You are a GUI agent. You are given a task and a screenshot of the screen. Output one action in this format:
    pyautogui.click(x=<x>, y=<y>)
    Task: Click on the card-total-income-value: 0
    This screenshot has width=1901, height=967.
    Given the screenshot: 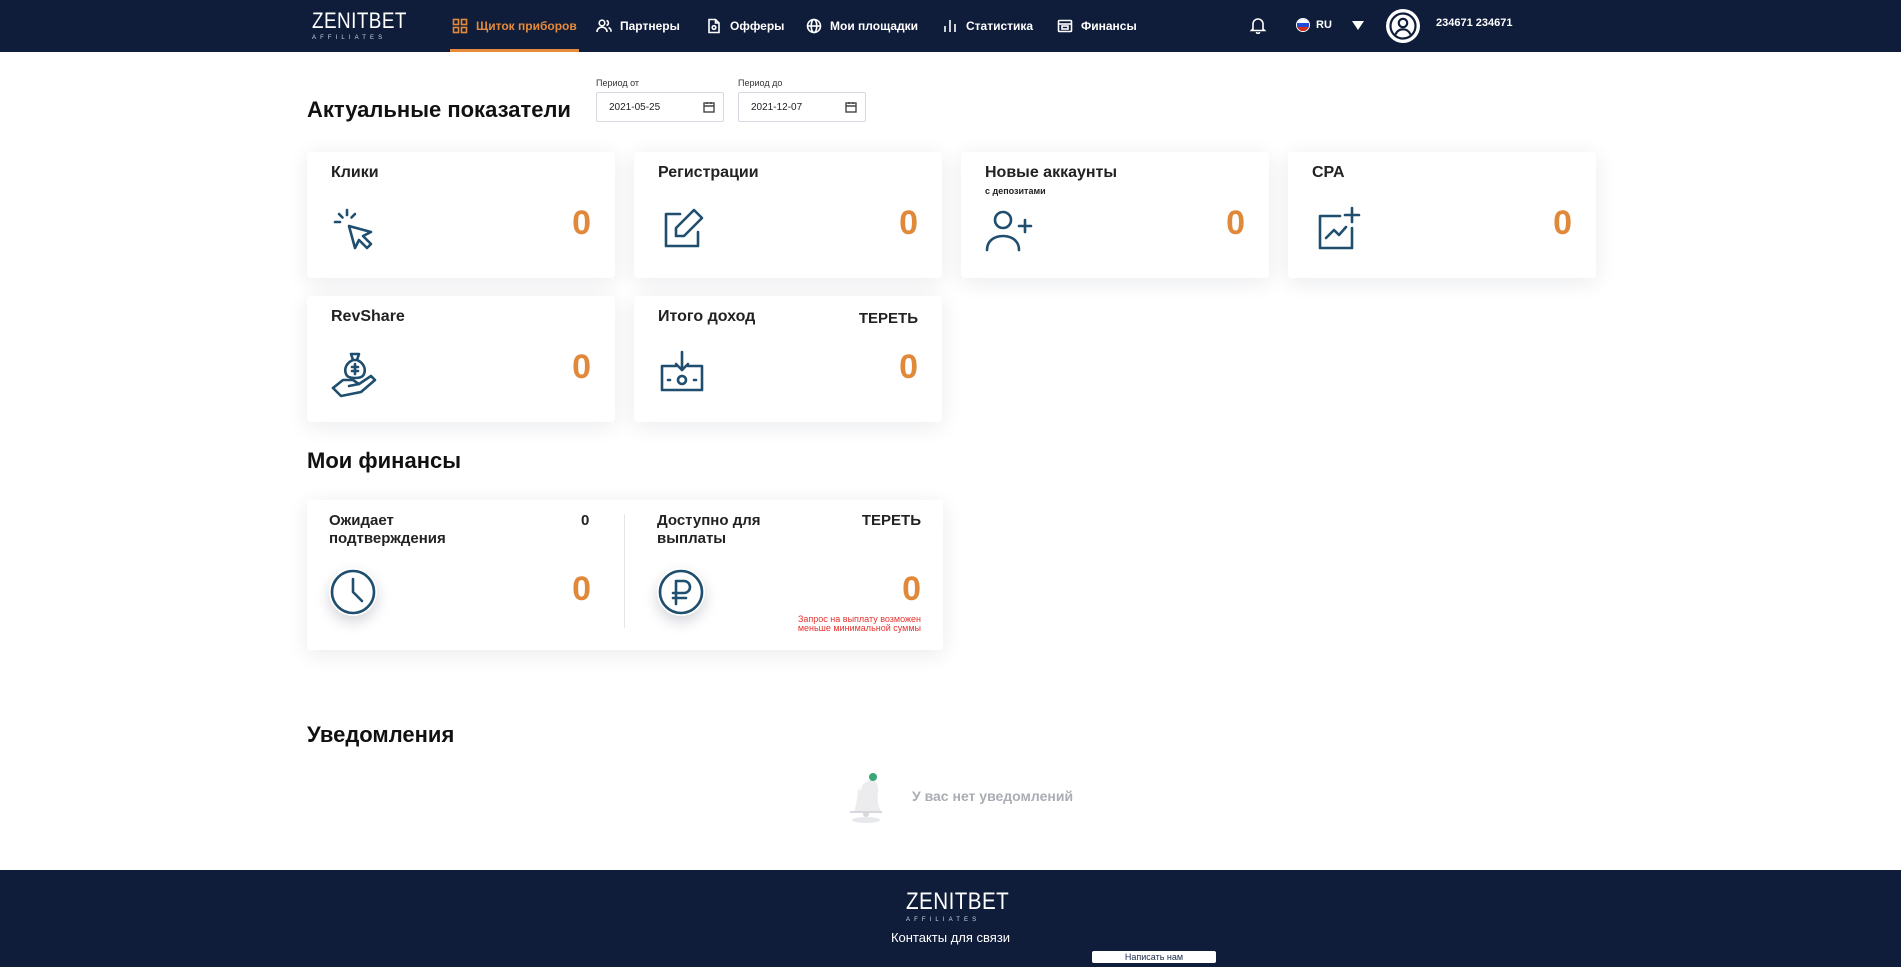 What is the action you would take?
    pyautogui.click(x=908, y=367)
    